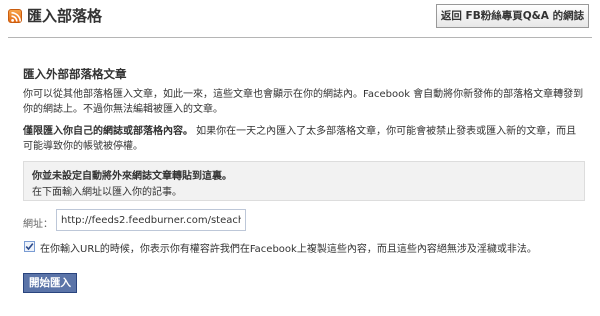 The image size is (600, 316). What do you see at coordinates (512, 16) in the screenshot?
I see `back-to-notes-button: 返回 FB粉絲專頁Q&A 的網誌` at bounding box center [512, 16].